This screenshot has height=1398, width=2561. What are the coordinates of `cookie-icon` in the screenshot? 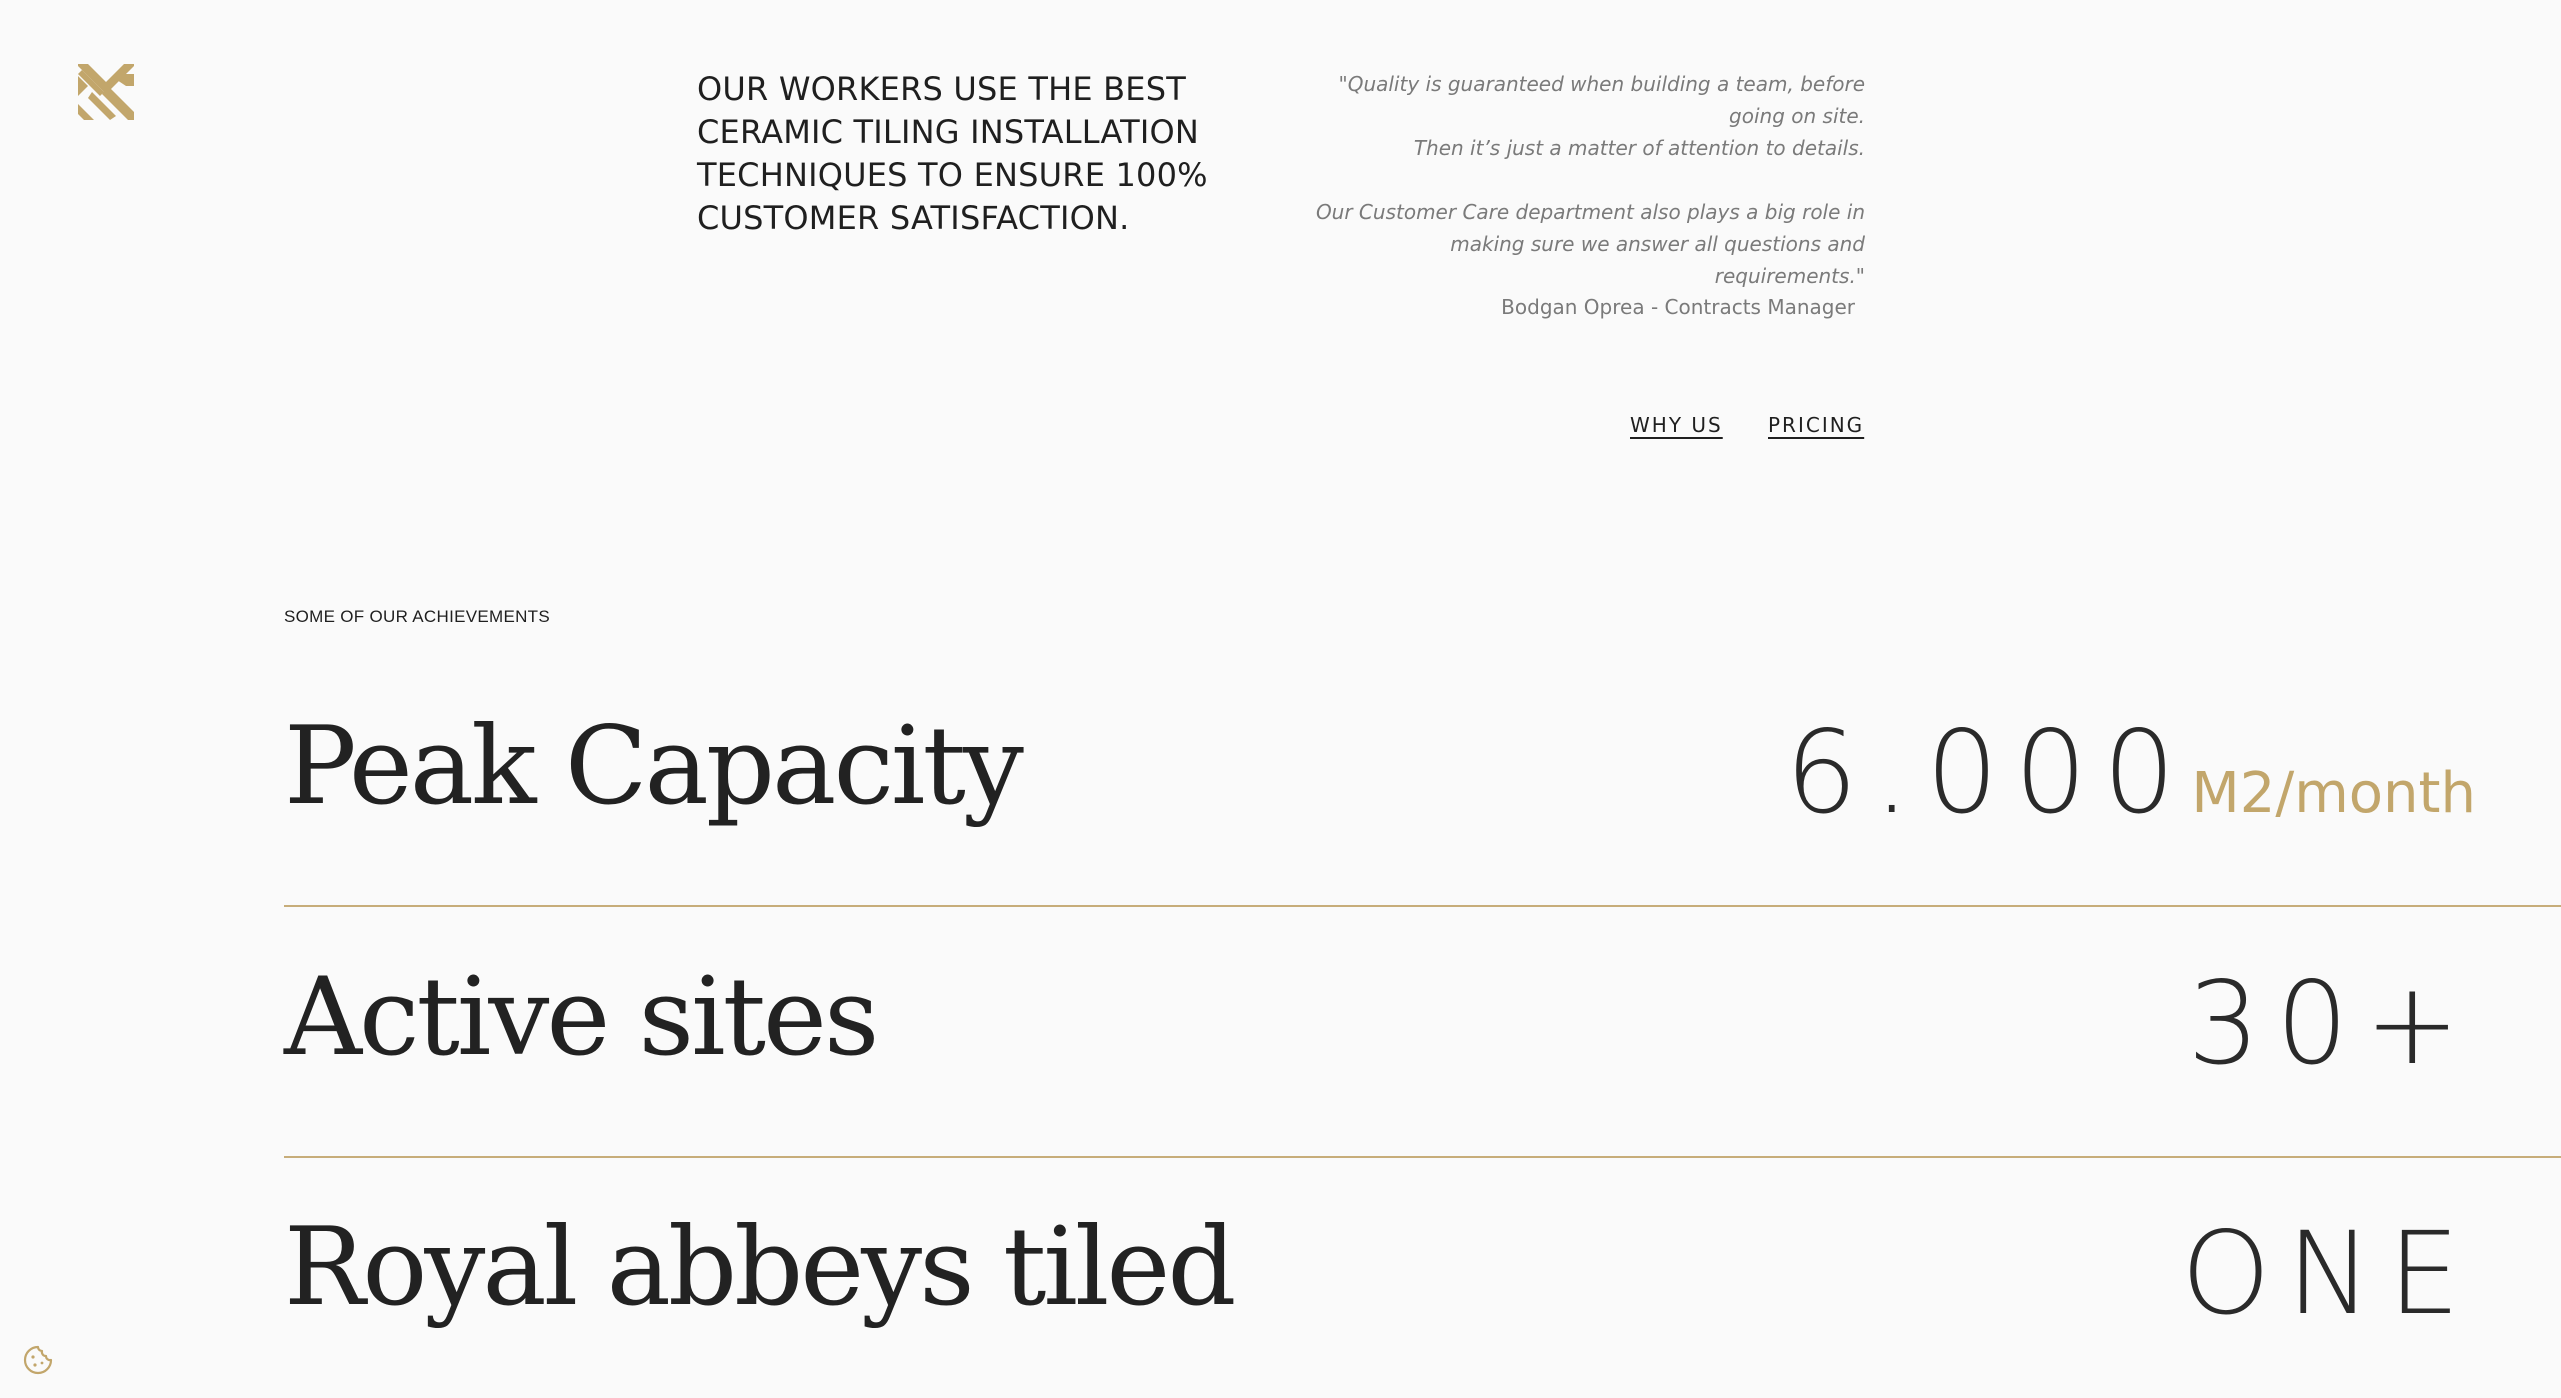 It's located at (38, 1360).